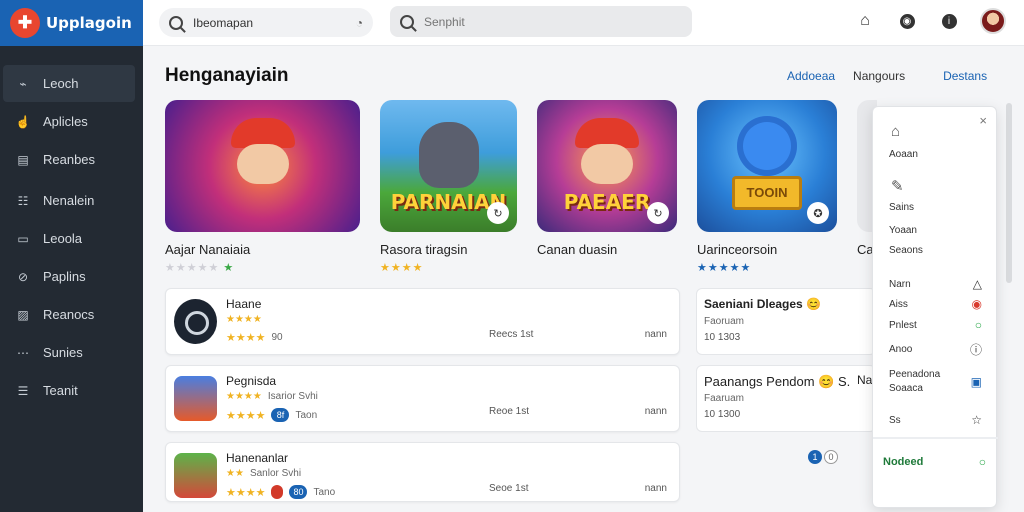 This screenshot has width=1024, height=512. What do you see at coordinates (976, 304) in the screenshot?
I see `record-icon: ◉` at bounding box center [976, 304].